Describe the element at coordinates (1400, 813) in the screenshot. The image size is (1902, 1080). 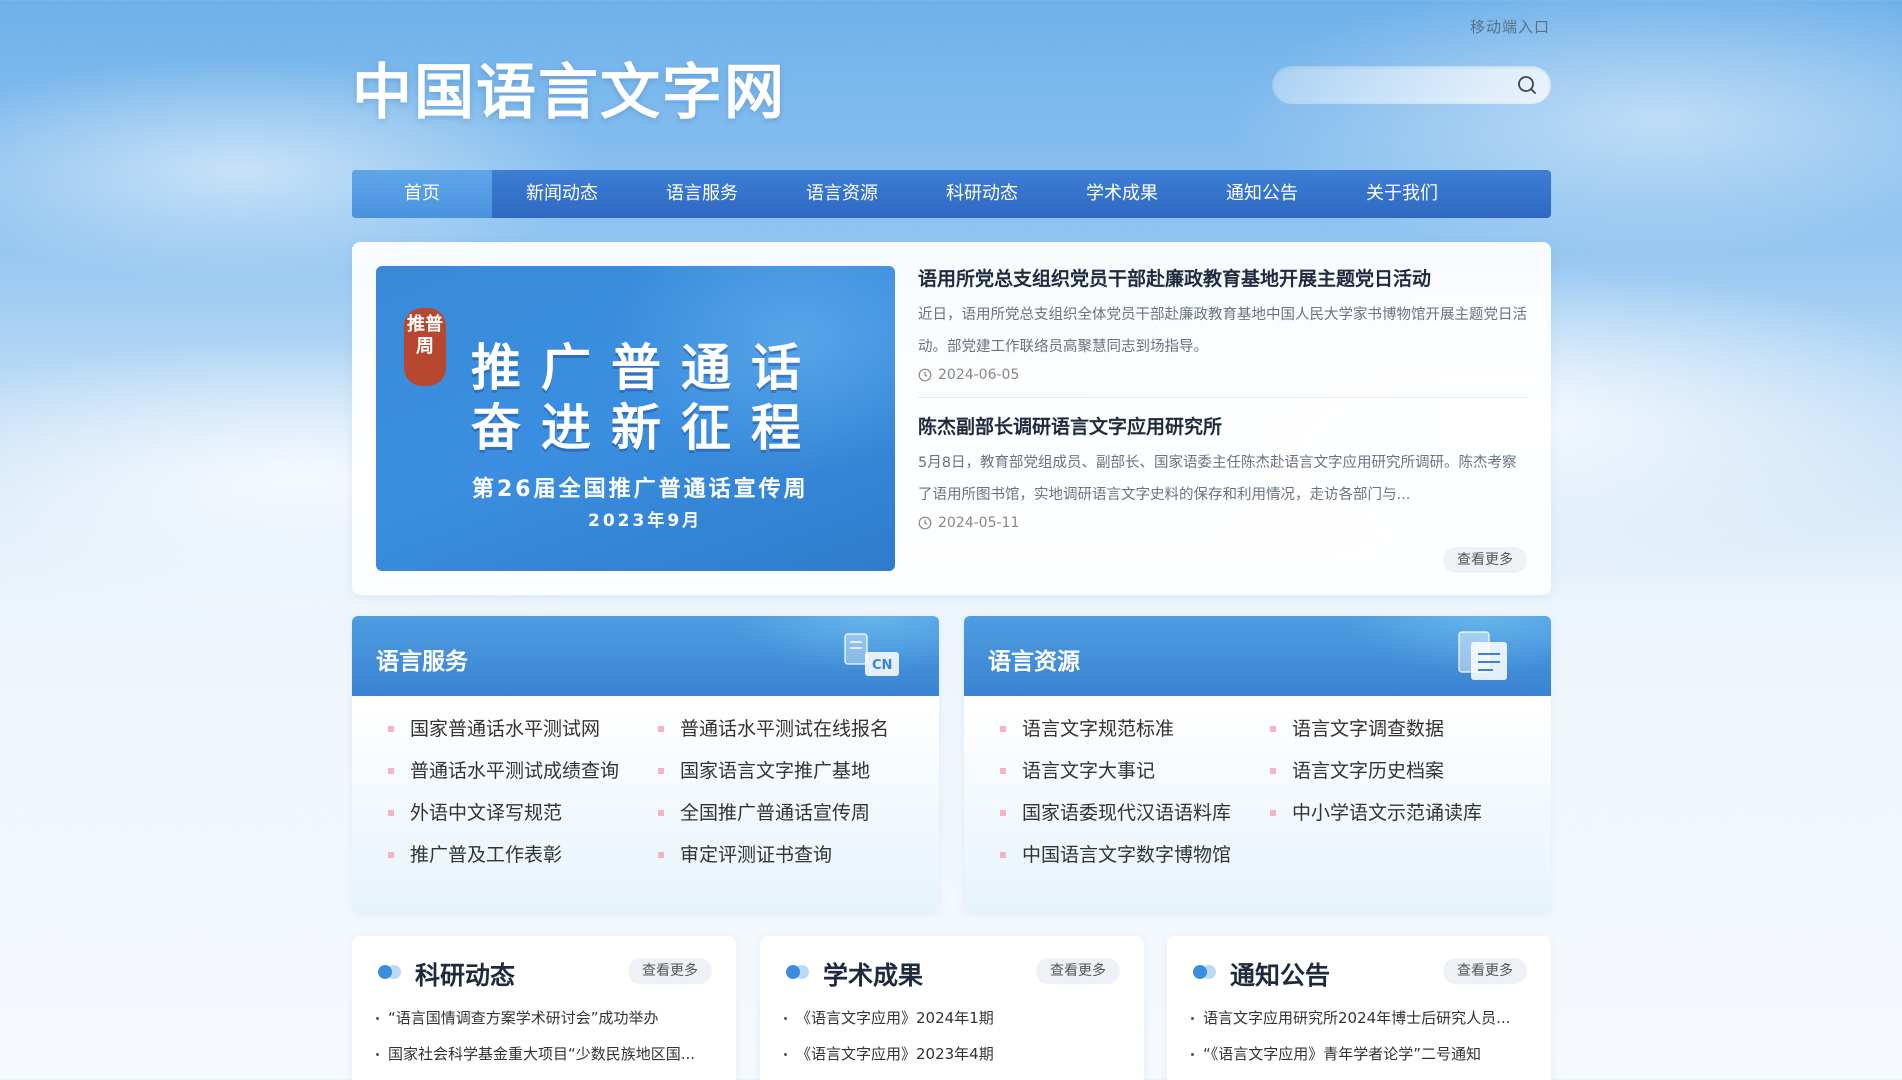
I see `resource-link: 中小学语文示范诵读库` at that location.